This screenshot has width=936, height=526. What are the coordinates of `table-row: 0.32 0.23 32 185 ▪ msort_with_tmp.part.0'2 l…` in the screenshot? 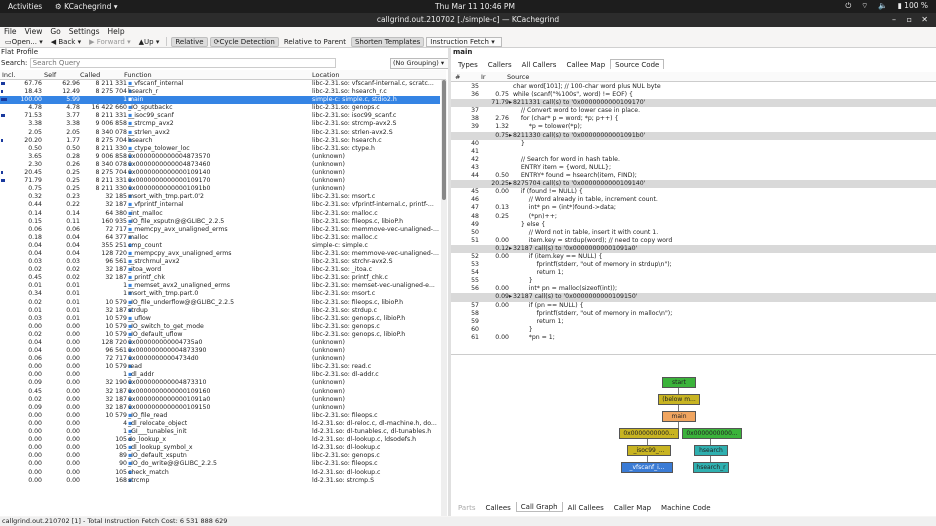 It's located at (220, 197).